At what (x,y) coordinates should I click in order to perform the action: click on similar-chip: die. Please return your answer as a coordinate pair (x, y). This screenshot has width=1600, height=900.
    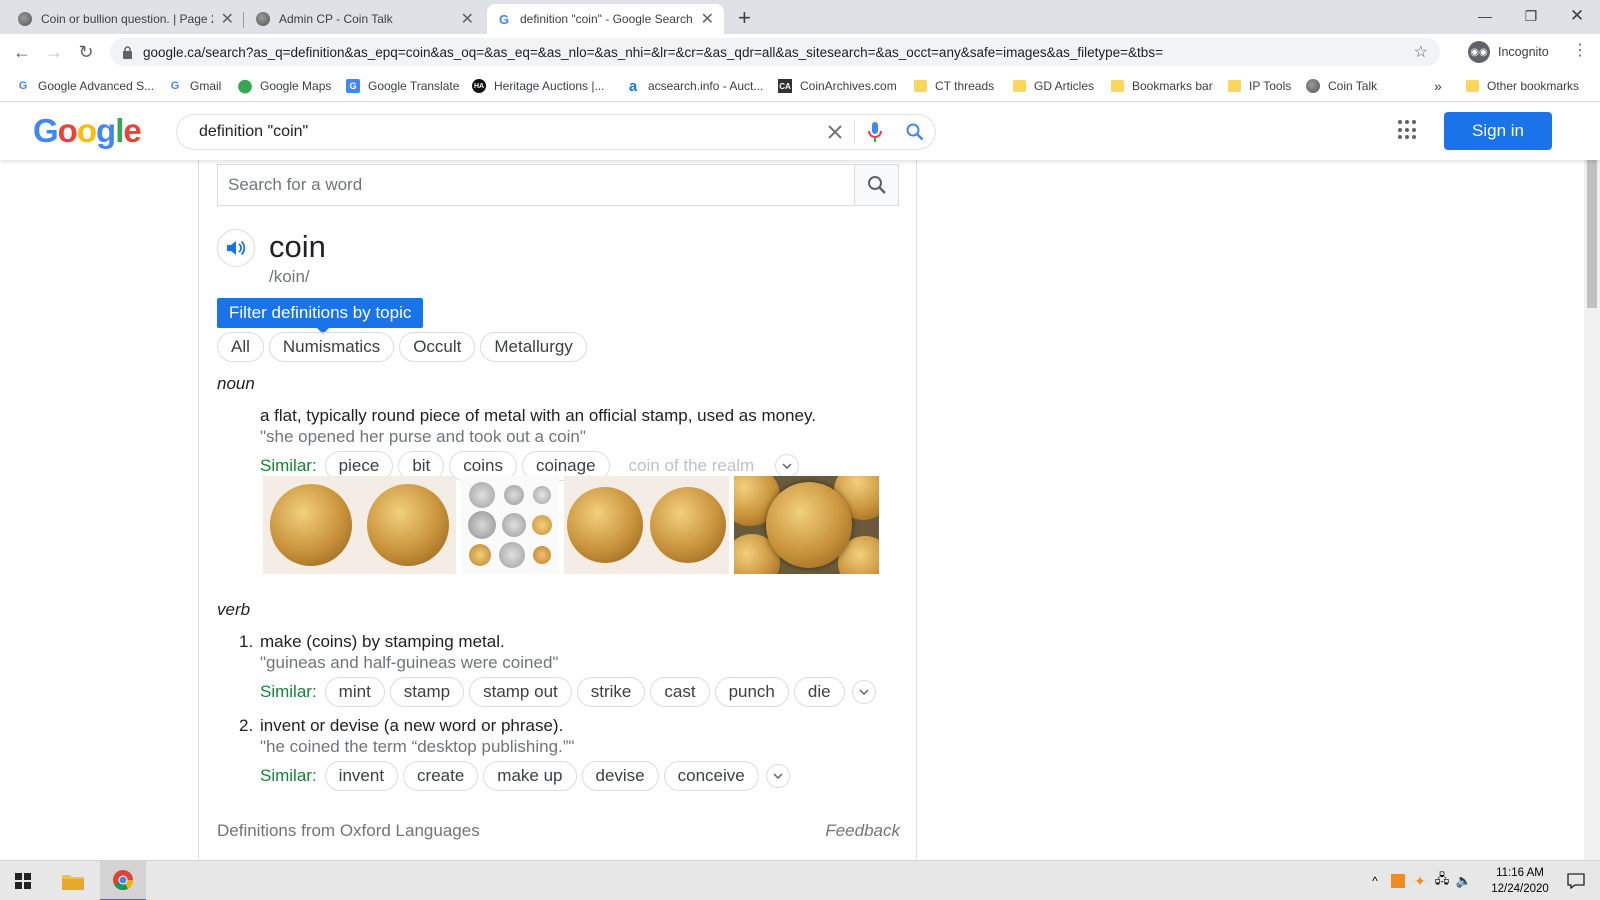
    Looking at the image, I should click on (819, 692).